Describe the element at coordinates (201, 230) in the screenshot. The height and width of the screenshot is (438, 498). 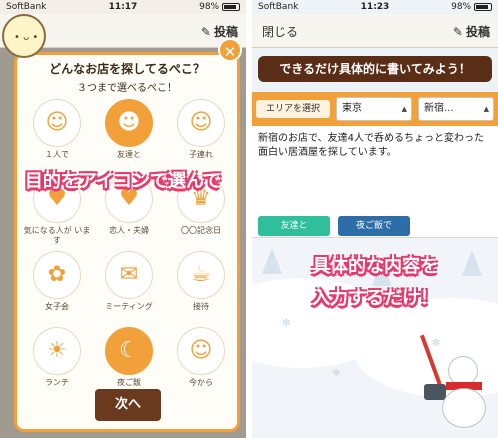
I see `option-label: 〇〇記念日` at that location.